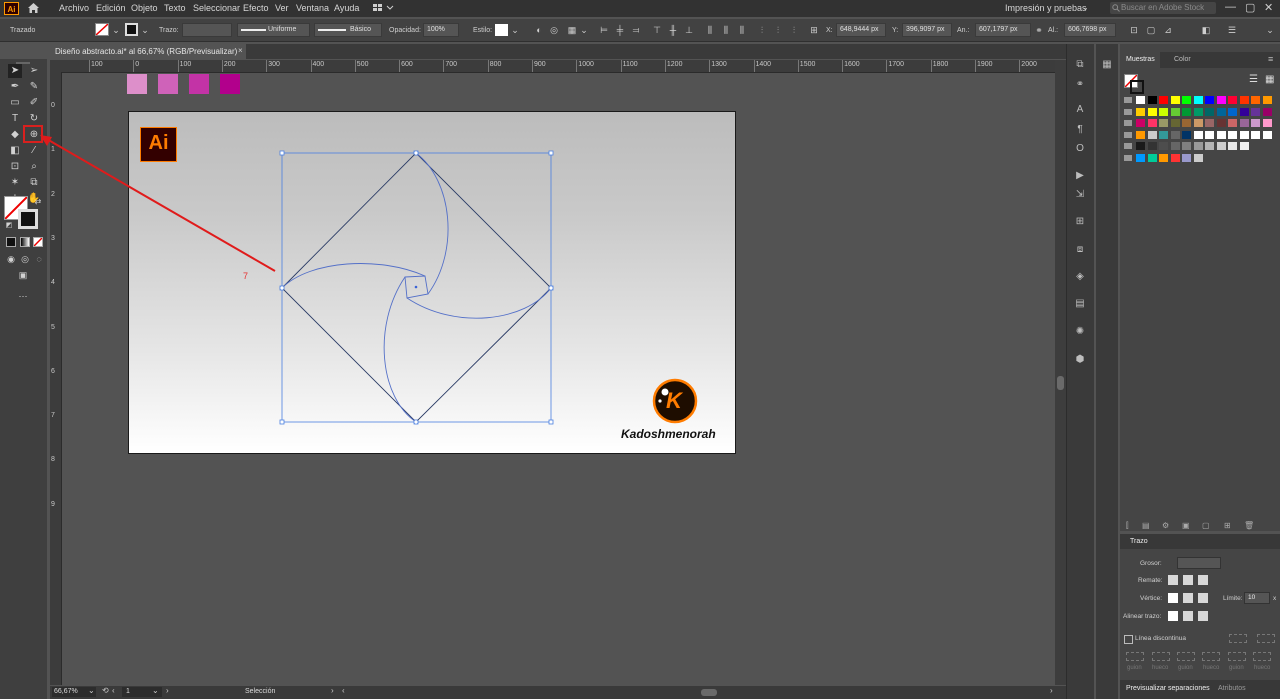  I want to click on grid-view-icon: ▦, so click(1269, 79).